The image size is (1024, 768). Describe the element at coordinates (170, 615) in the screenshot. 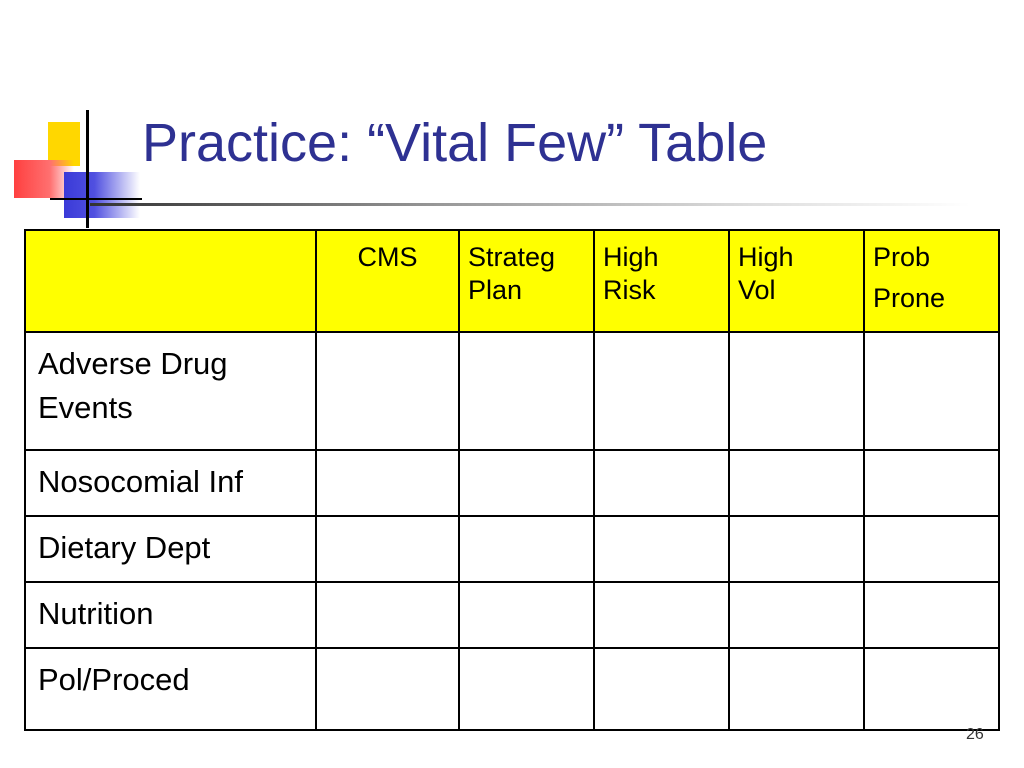

I see `row-label-nutrition: Nutrition` at that location.